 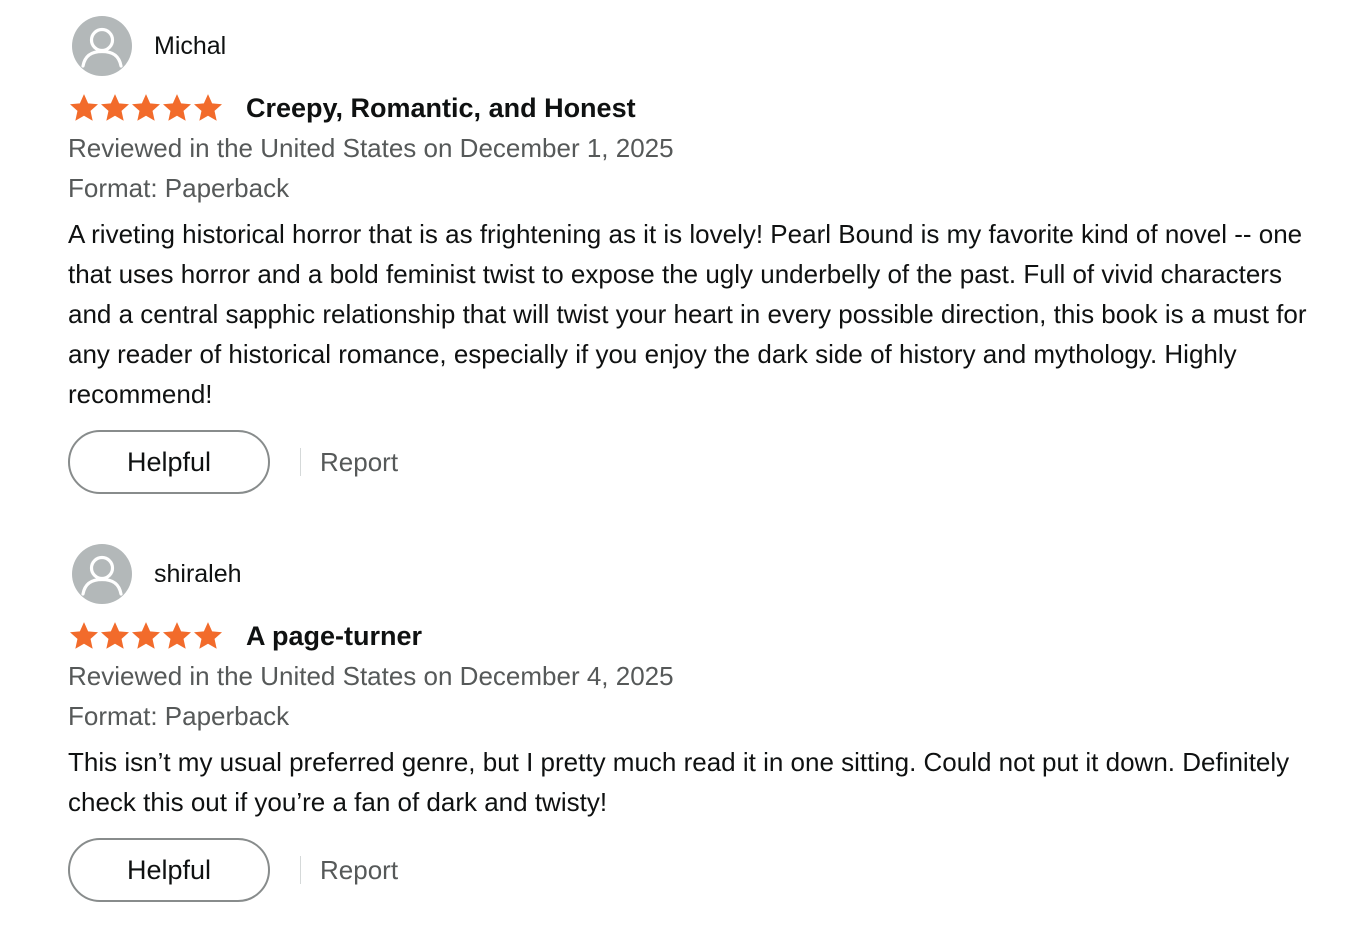 I want to click on reviewer-name: shiraleh, so click(x=198, y=574).